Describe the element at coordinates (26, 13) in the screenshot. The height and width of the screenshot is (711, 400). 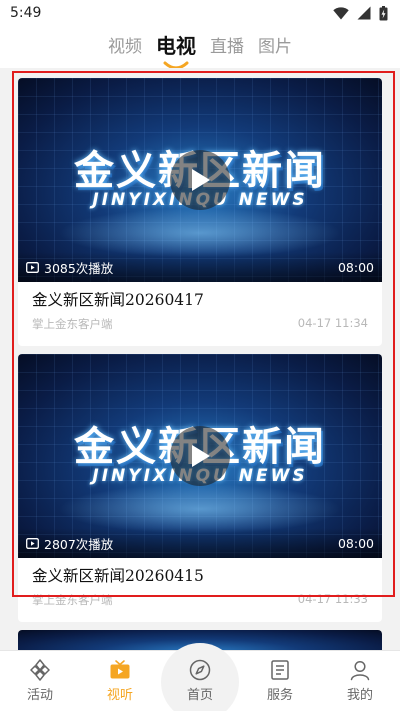
I see `status-time: 5:49` at that location.